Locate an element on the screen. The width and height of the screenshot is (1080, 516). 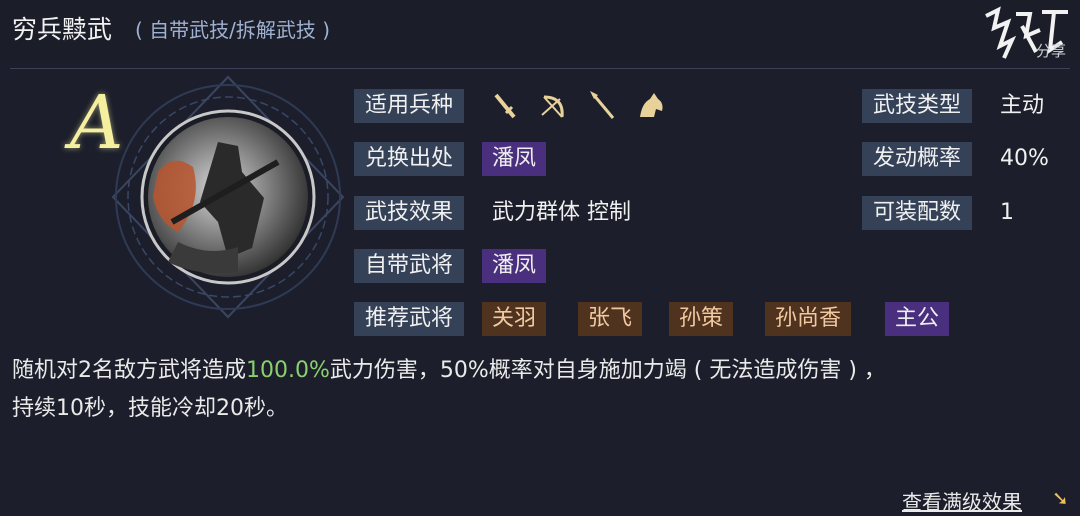
effect-value: 武力群体 控制 is located at coordinates (561, 212).